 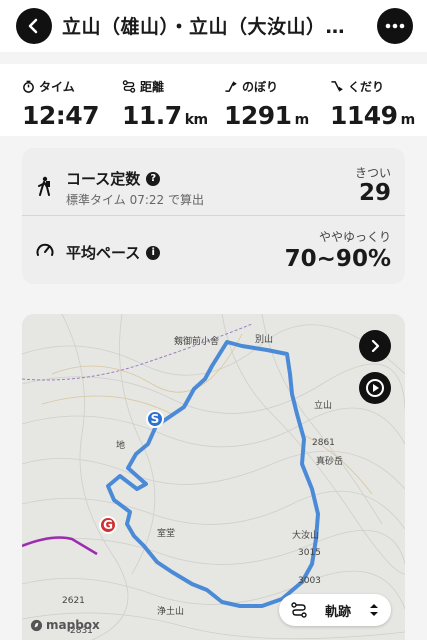 I want to click on sort-arrows-icon, so click(x=373, y=610).